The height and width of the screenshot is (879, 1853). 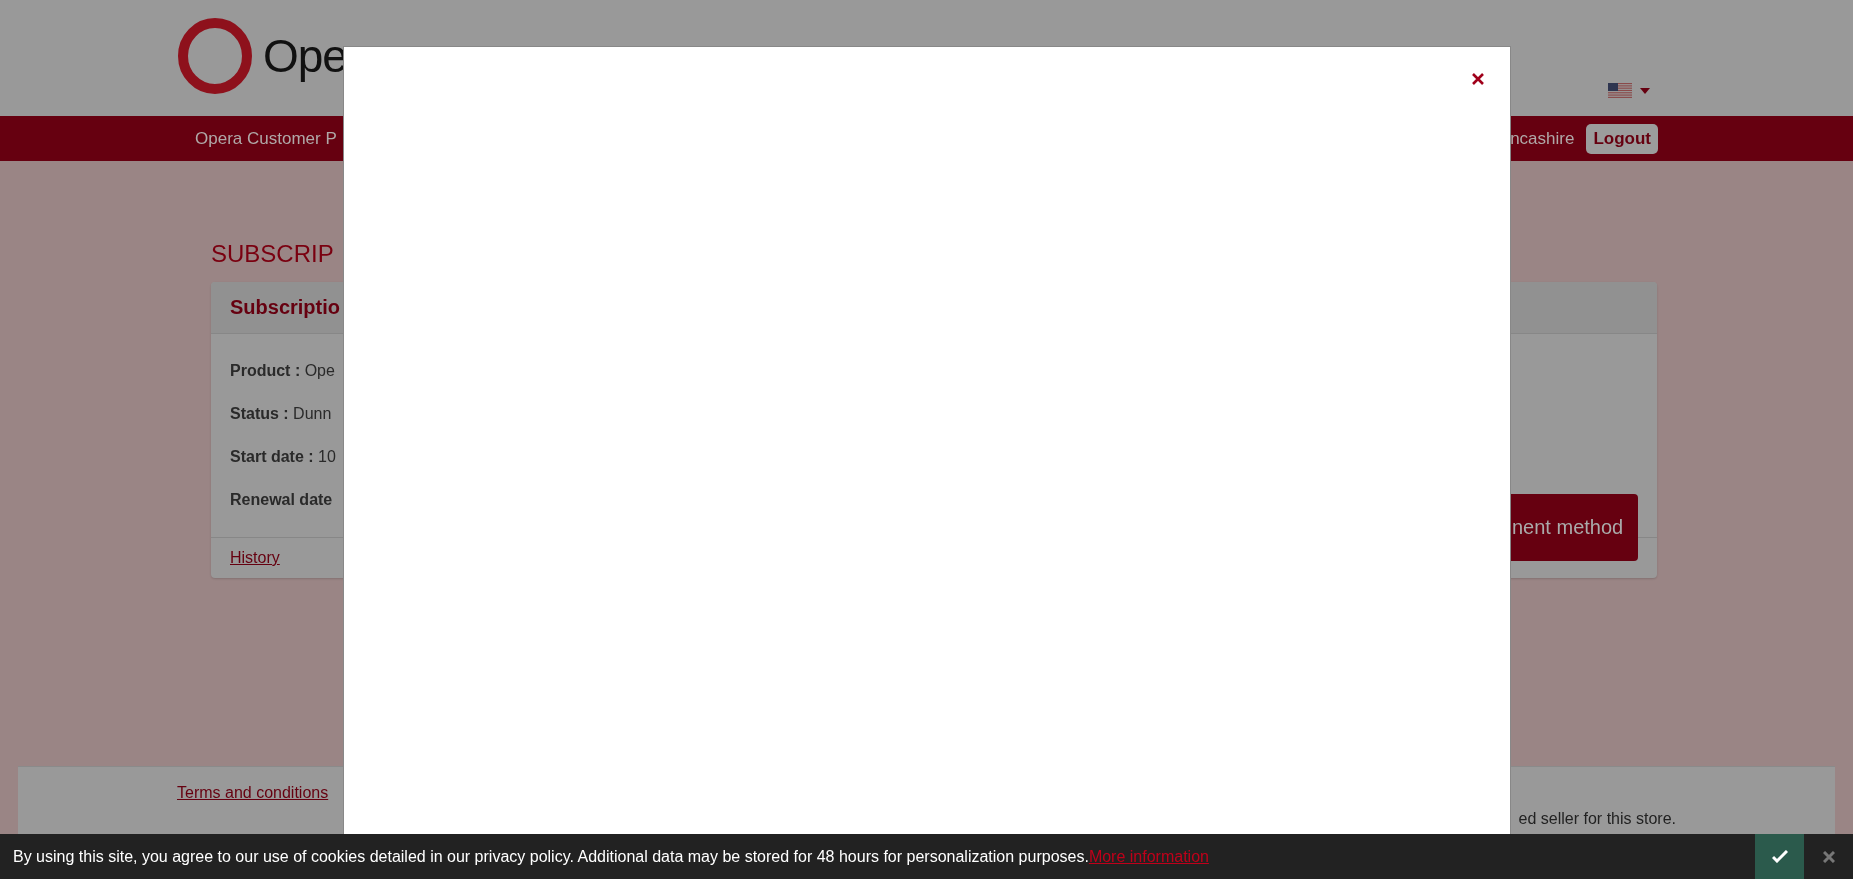 I want to click on caret-icon, so click(x=1645, y=90).